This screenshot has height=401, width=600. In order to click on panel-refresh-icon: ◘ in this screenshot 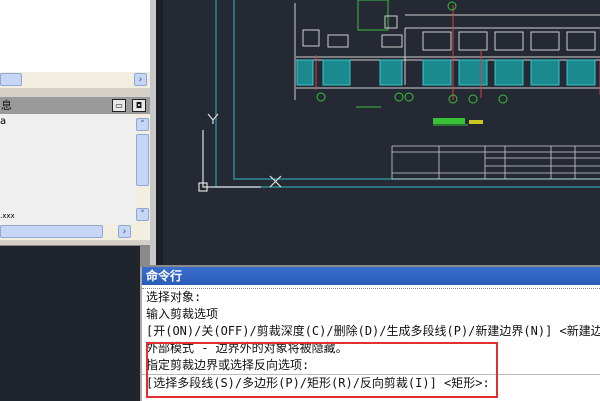, I will do `click(139, 105)`.